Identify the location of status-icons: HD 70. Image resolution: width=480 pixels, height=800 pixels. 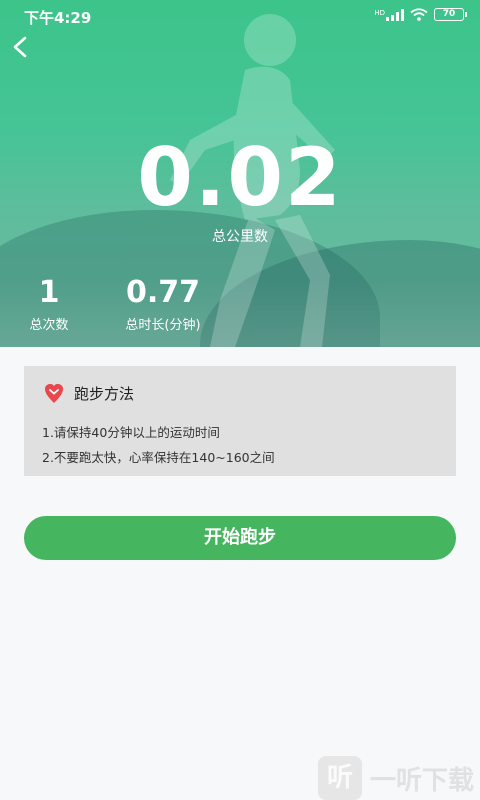
(420, 14).